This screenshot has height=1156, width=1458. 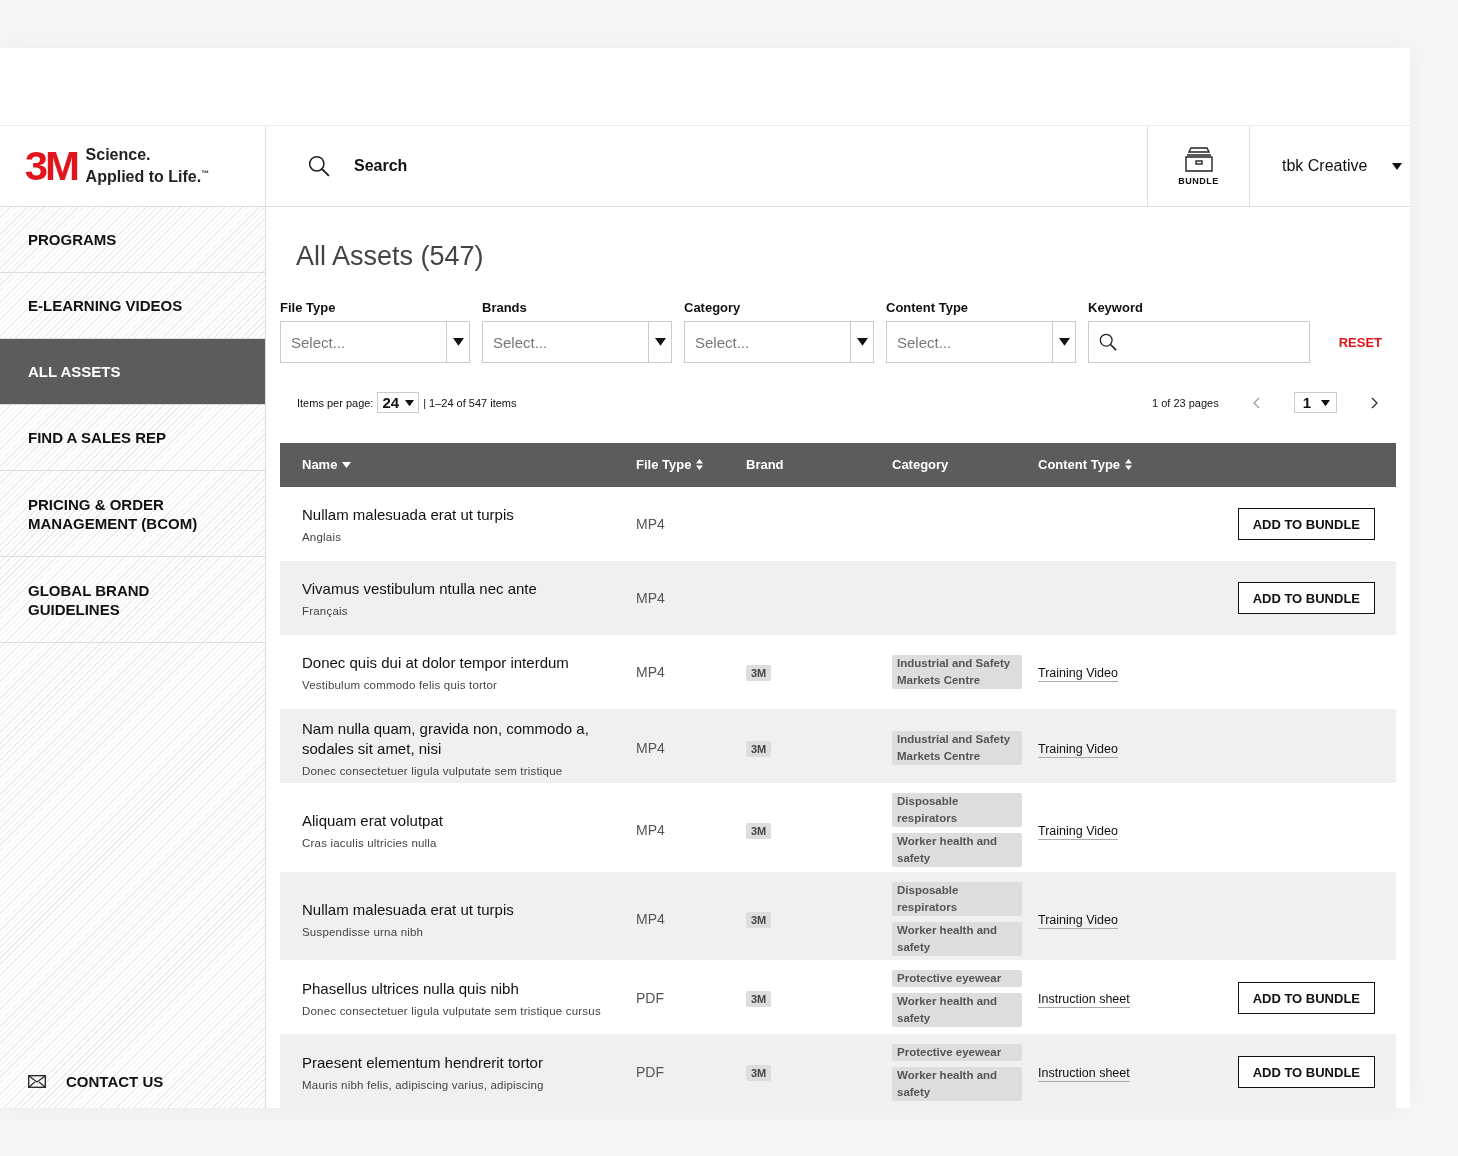 What do you see at coordinates (322, 537) in the screenshot?
I see `asset-subtitle: Anglais` at bounding box center [322, 537].